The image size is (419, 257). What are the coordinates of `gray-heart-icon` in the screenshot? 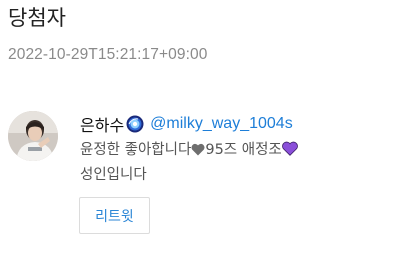 It's located at (198, 152).